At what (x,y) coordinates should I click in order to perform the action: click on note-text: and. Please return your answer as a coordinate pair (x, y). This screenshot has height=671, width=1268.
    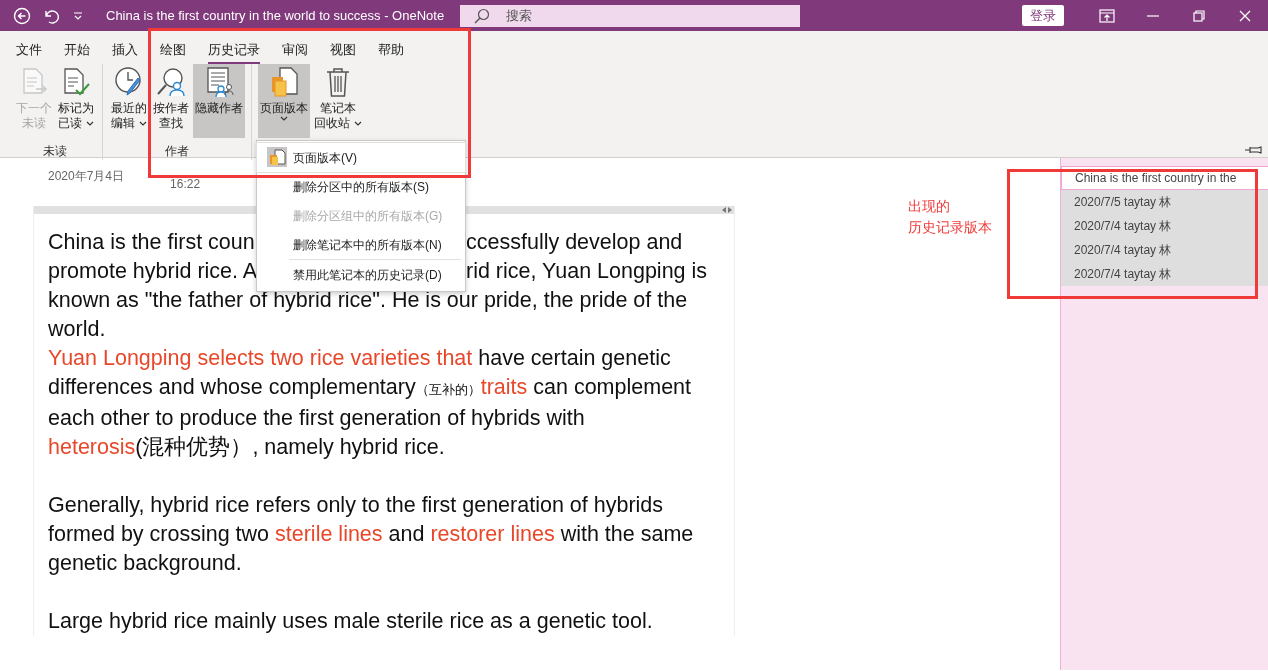
    Looking at the image, I should click on (406, 534).